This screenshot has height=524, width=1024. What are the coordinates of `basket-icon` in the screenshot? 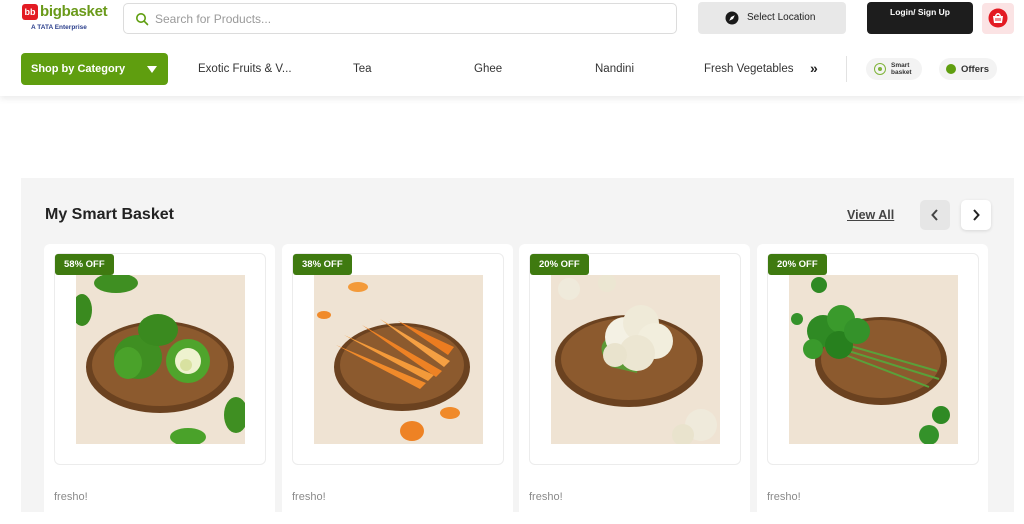 It's located at (998, 18).